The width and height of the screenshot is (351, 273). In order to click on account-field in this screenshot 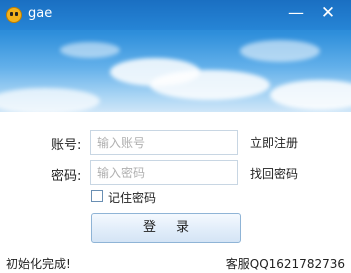, I will do `click(164, 142)`.